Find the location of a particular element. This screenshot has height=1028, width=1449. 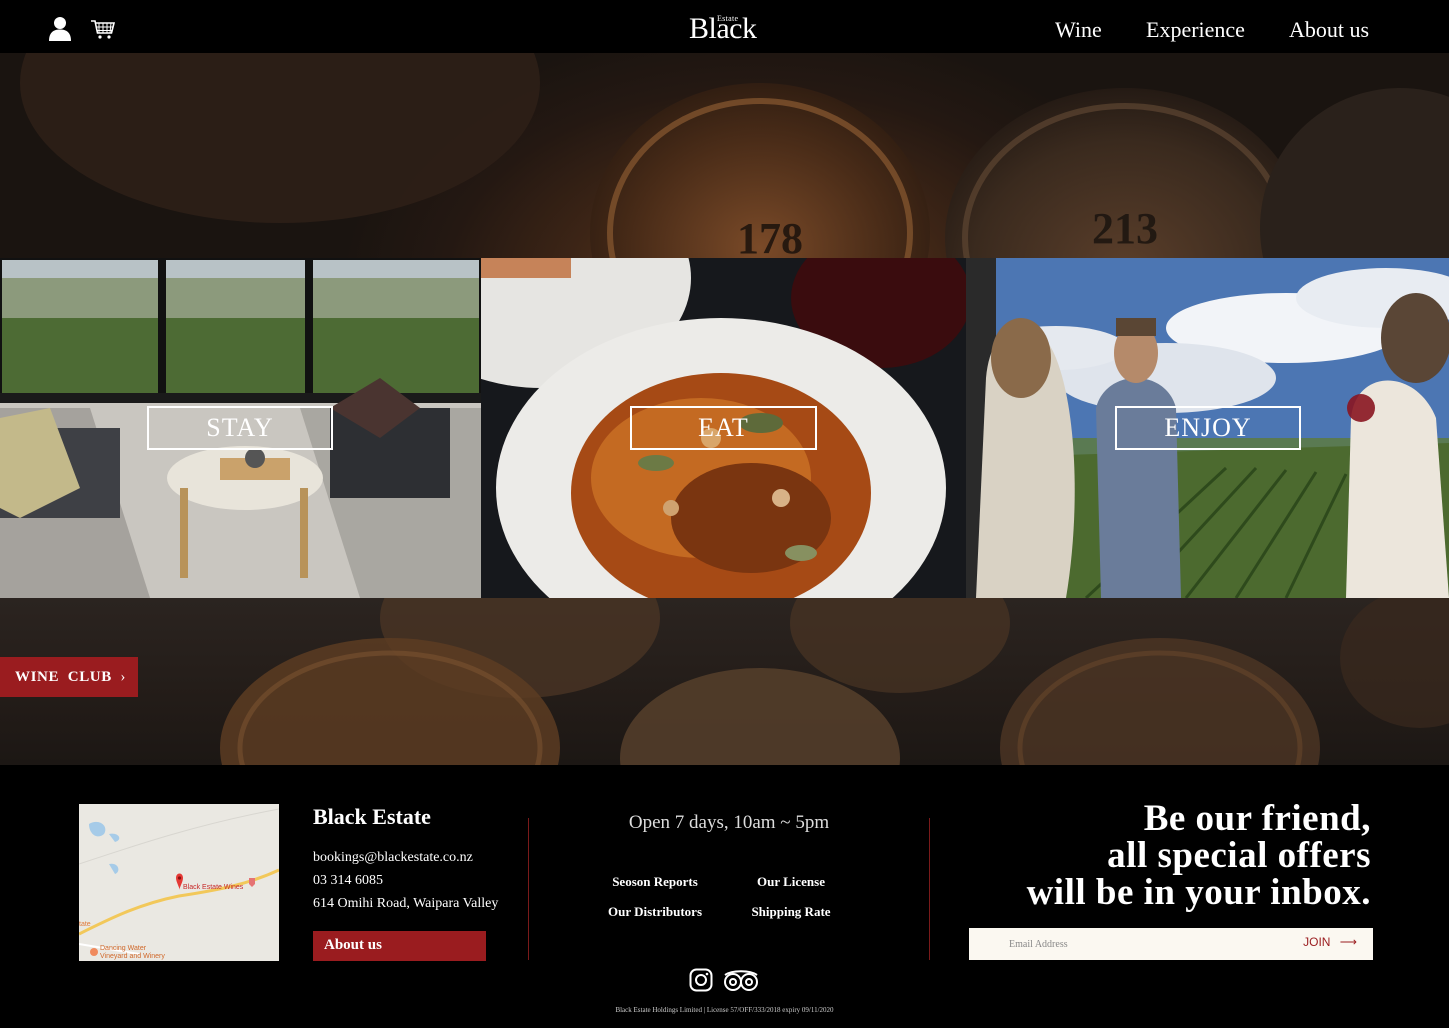

link-shipping-rate: Shipping Rate is located at coordinates (791, 912).